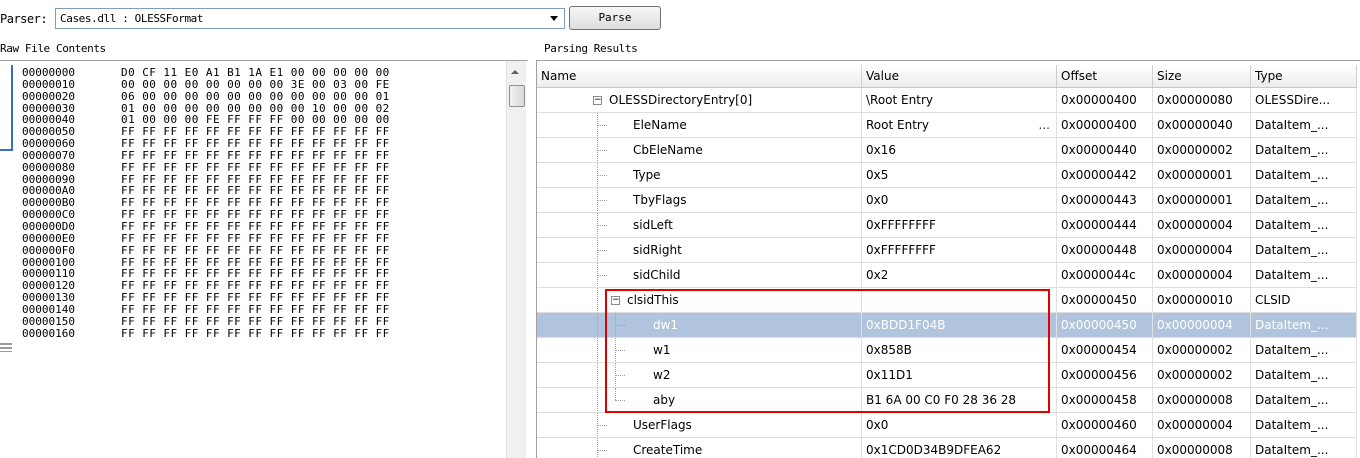 The width and height of the screenshot is (1360, 458). Describe the element at coordinates (699, 76) in the screenshot. I see `column-header-name: Name` at that location.